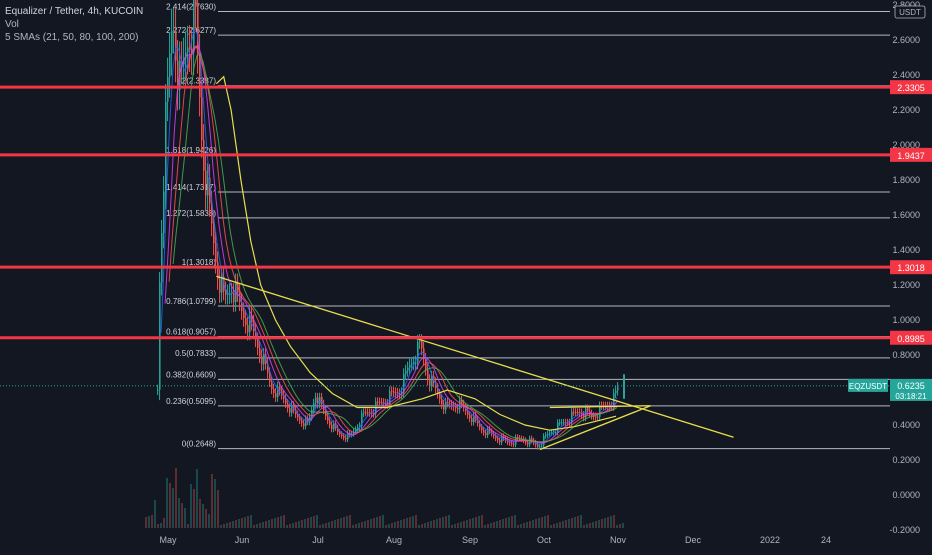  What do you see at coordinates (74, 37) in the screenshot?
I see `sma-indicator-label: 5 SMAs (21, 50, 80, 100, 200)` at bounding box center [74, 37].